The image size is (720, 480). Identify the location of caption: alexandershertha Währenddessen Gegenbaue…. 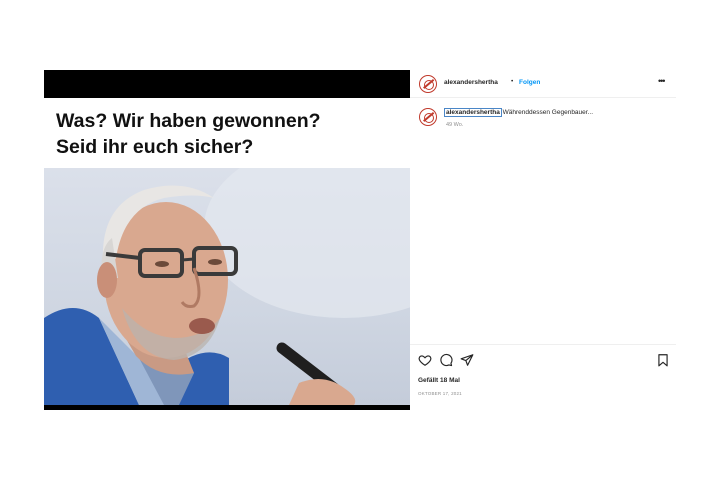
(543, 122).